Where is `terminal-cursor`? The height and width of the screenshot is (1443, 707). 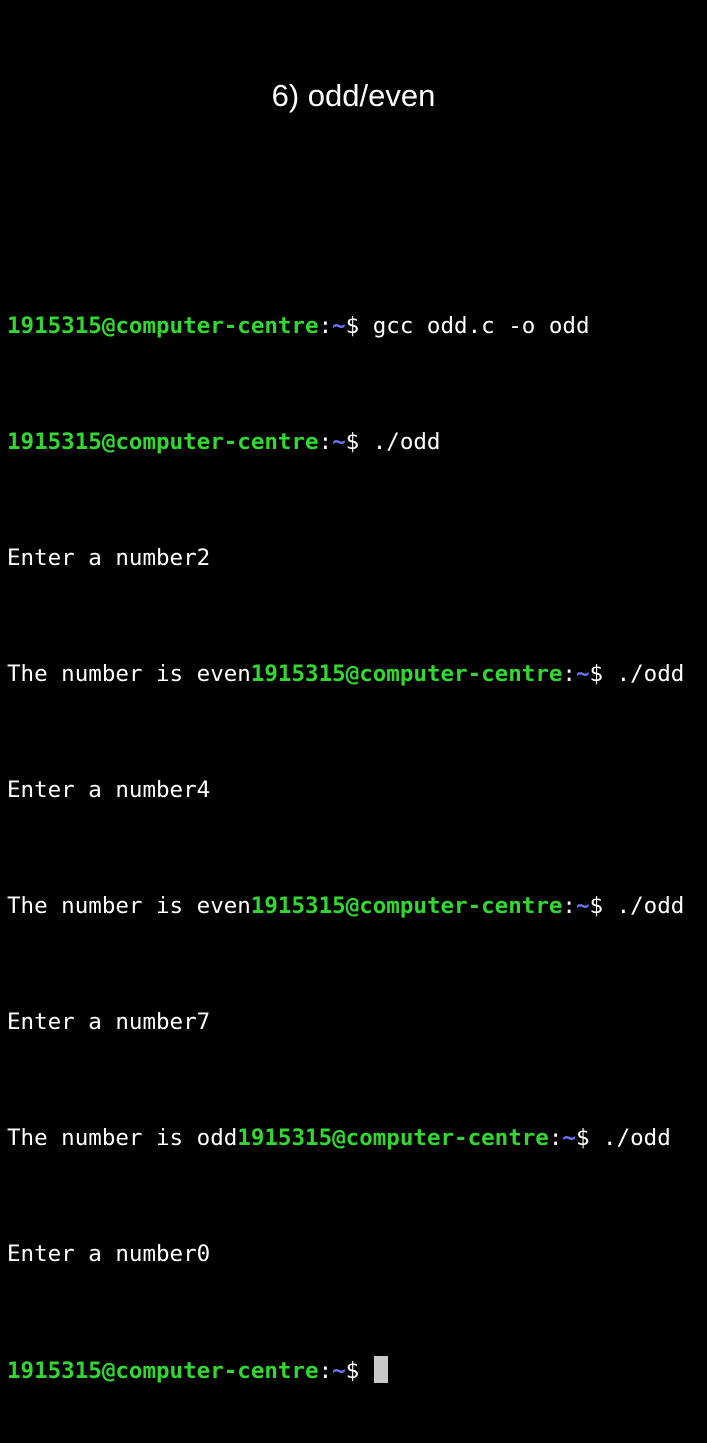 terminal-cursor is located at coordinates (380, 1369).